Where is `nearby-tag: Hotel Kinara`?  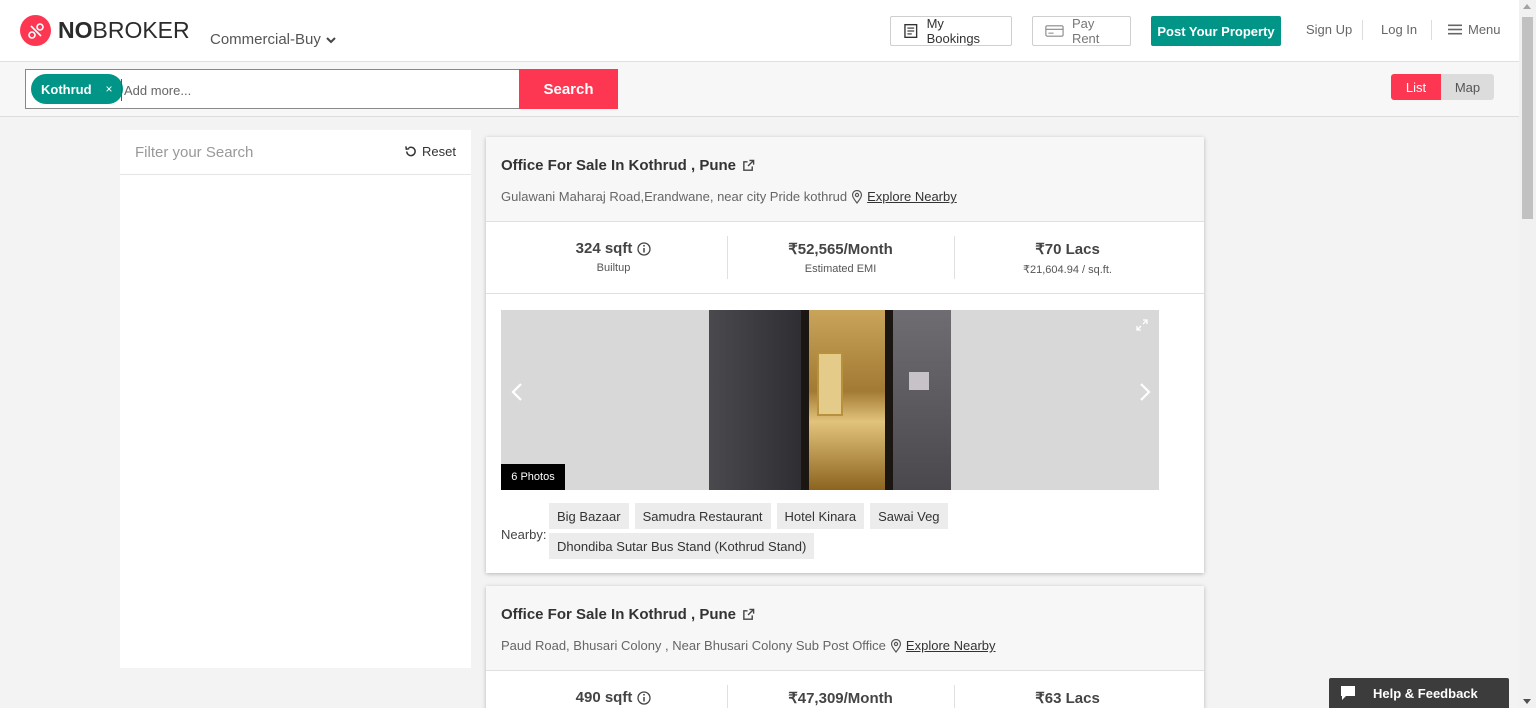
nearby-tag: Hotel Kinara is located at coordinates (820, 516).